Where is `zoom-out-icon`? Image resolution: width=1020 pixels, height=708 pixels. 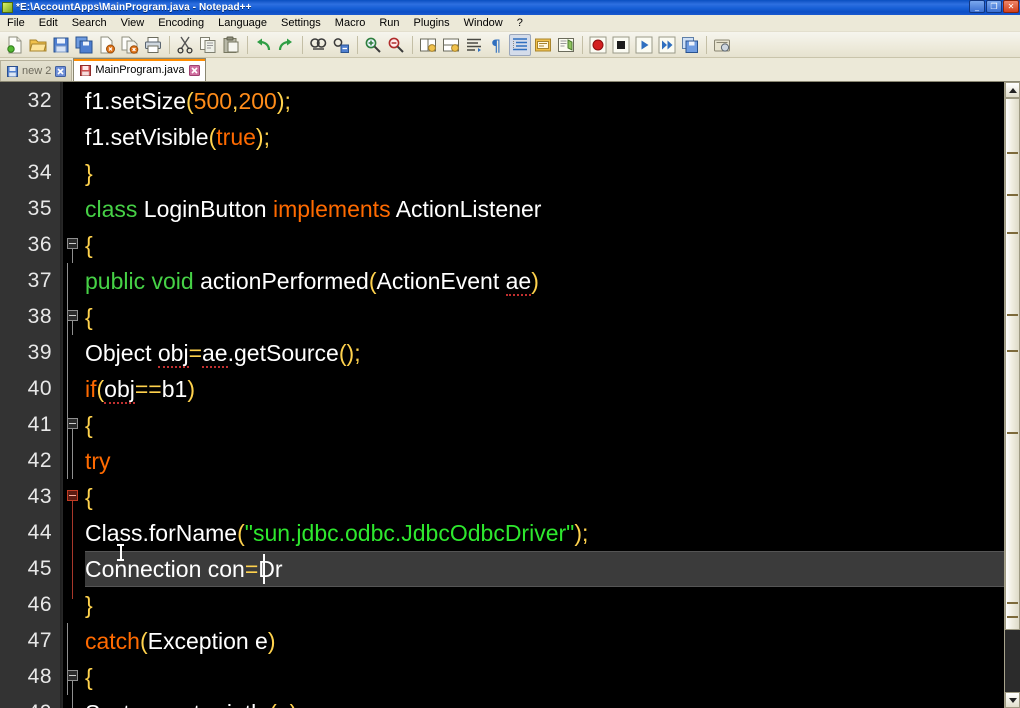
zoom-out-icon is located at coordinates (396, 45).